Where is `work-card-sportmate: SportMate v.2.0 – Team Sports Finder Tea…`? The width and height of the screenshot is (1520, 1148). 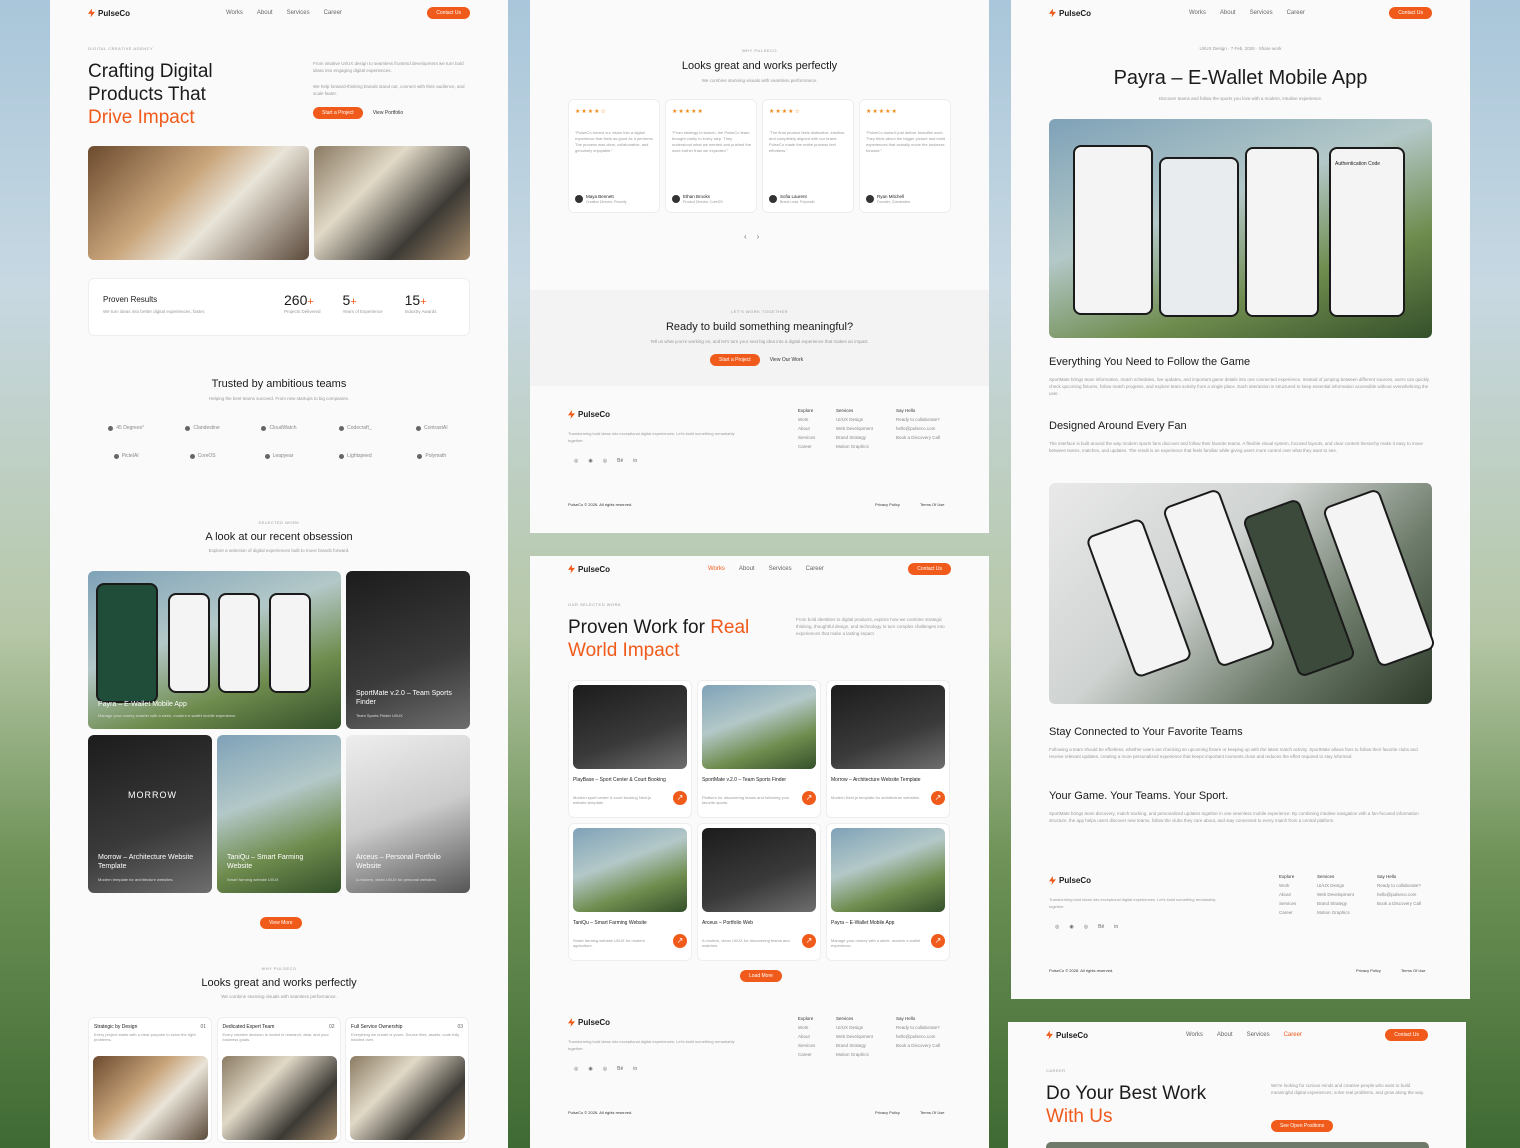 work-card-sportmate: SportMate v.2.0 – Team Sports Finder Tea… is located at coordinates (408, 650).